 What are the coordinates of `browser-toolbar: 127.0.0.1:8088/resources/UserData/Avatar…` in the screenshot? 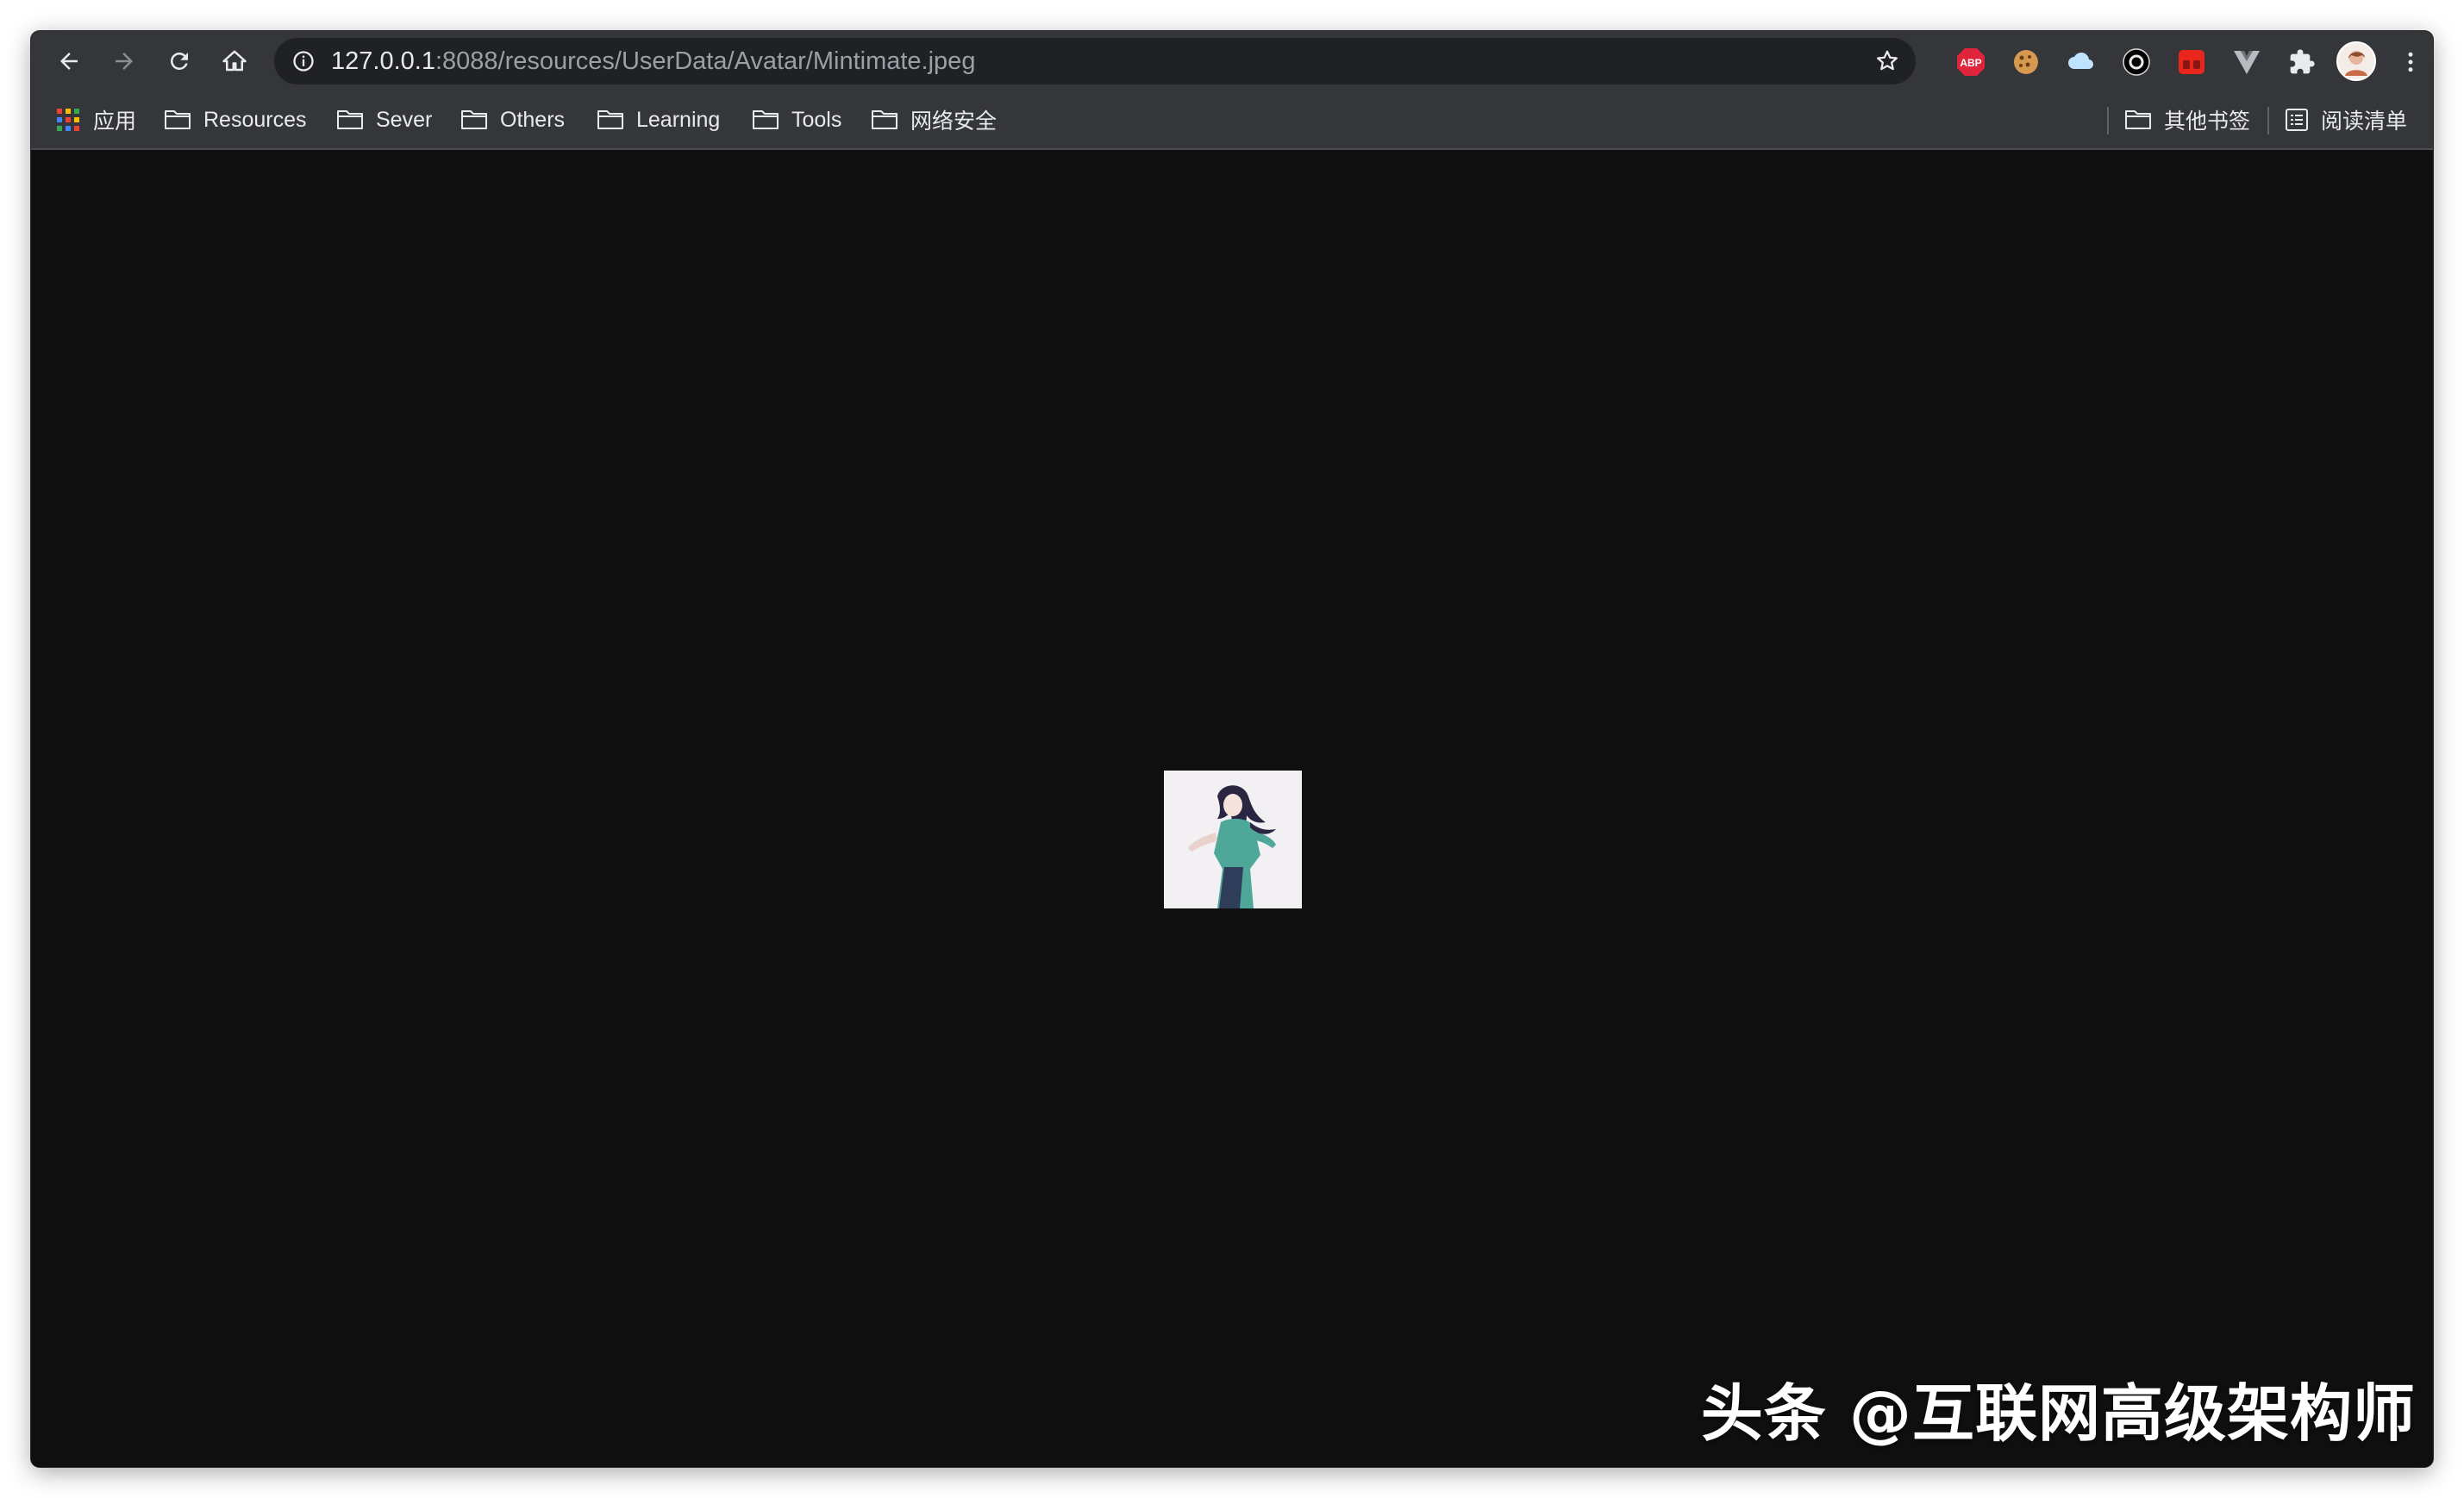 It's located at (1232, 61).